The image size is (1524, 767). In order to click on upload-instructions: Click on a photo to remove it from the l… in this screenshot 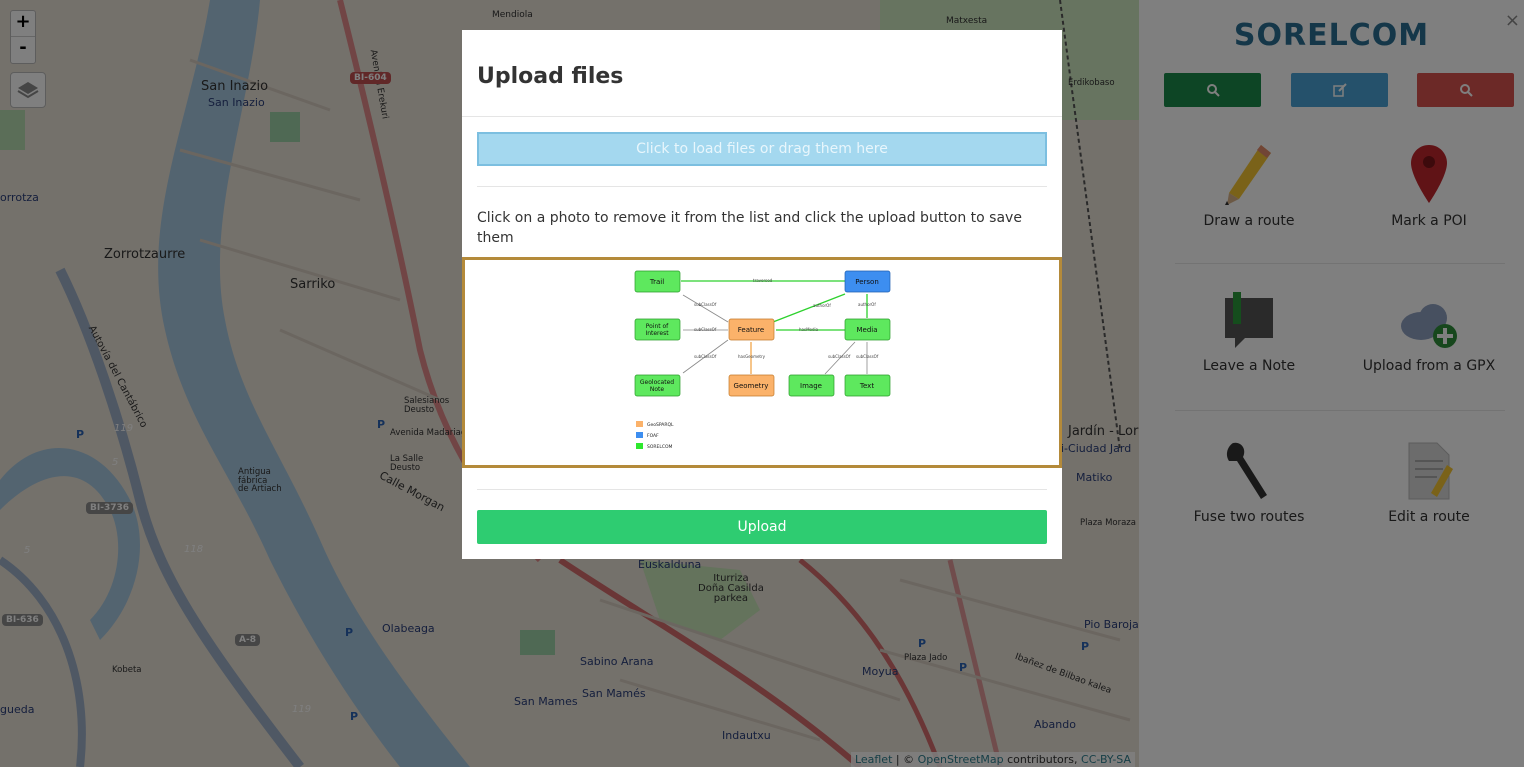, I will do `click(749, 228)`.